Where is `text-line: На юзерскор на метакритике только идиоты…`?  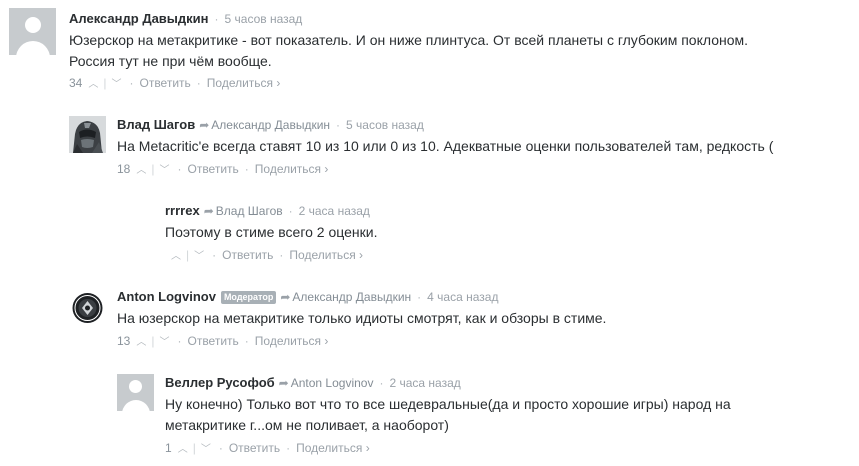 text-line: На юзерскор на метакритике только идиоты… is located at coordinates (362, 318).